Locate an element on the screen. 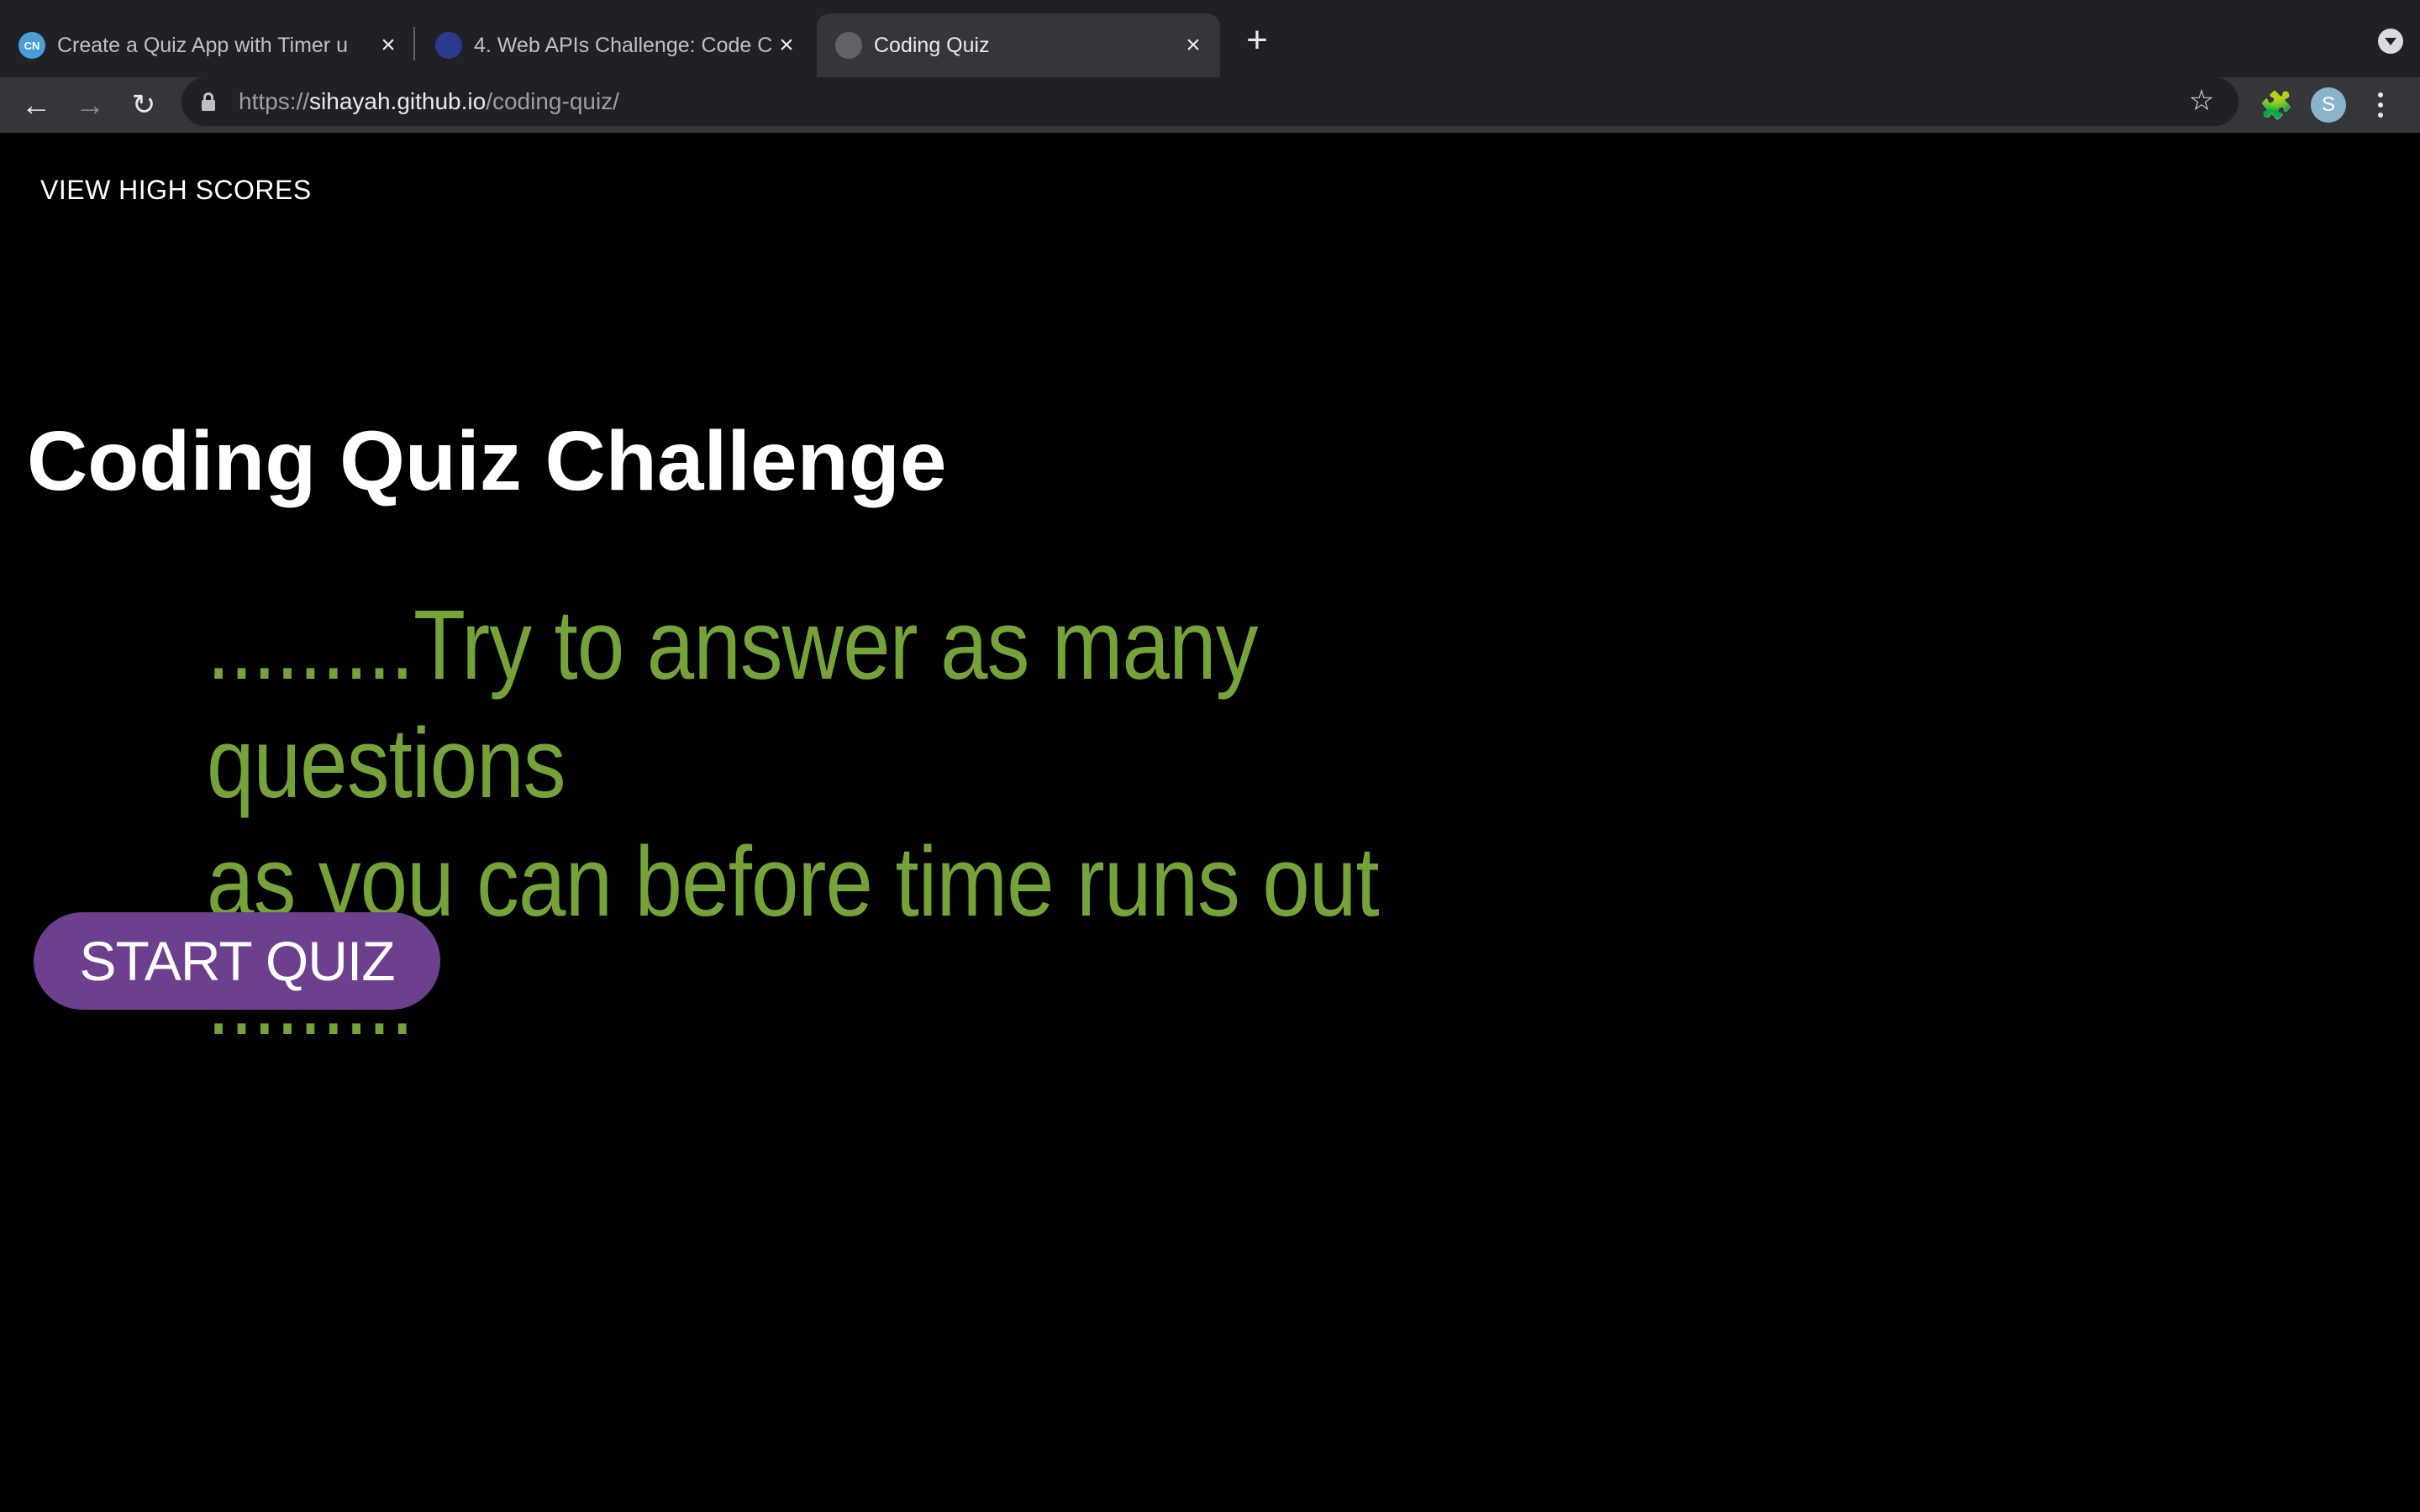  browser-menu-icon is located at coordinates (2381, 105).